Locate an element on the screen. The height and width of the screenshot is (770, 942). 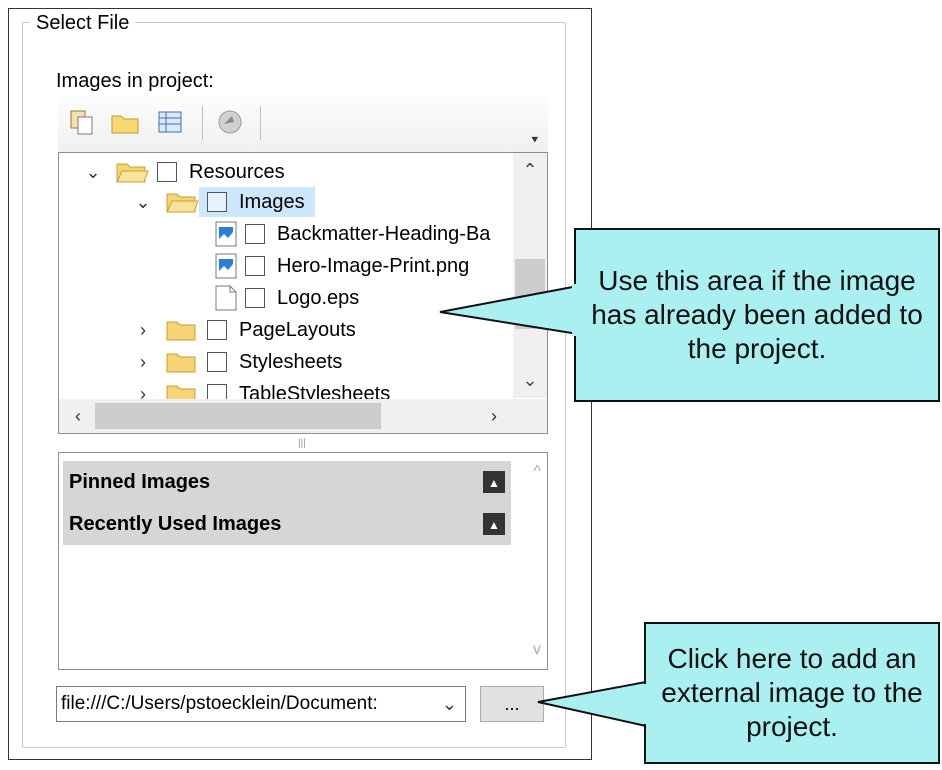
tree-toolbar: ⯆ is located at coordinates (303, 124).